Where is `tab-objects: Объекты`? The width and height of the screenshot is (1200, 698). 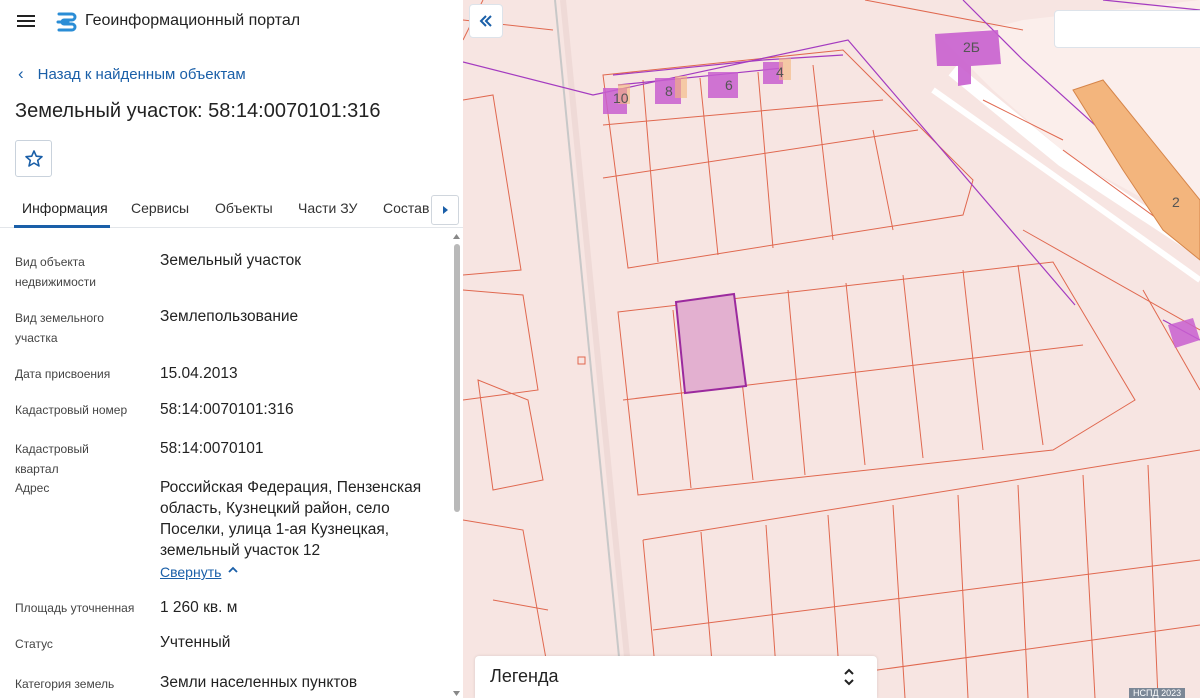
tab-objects: Объекты is located at coordinates (244, 208).